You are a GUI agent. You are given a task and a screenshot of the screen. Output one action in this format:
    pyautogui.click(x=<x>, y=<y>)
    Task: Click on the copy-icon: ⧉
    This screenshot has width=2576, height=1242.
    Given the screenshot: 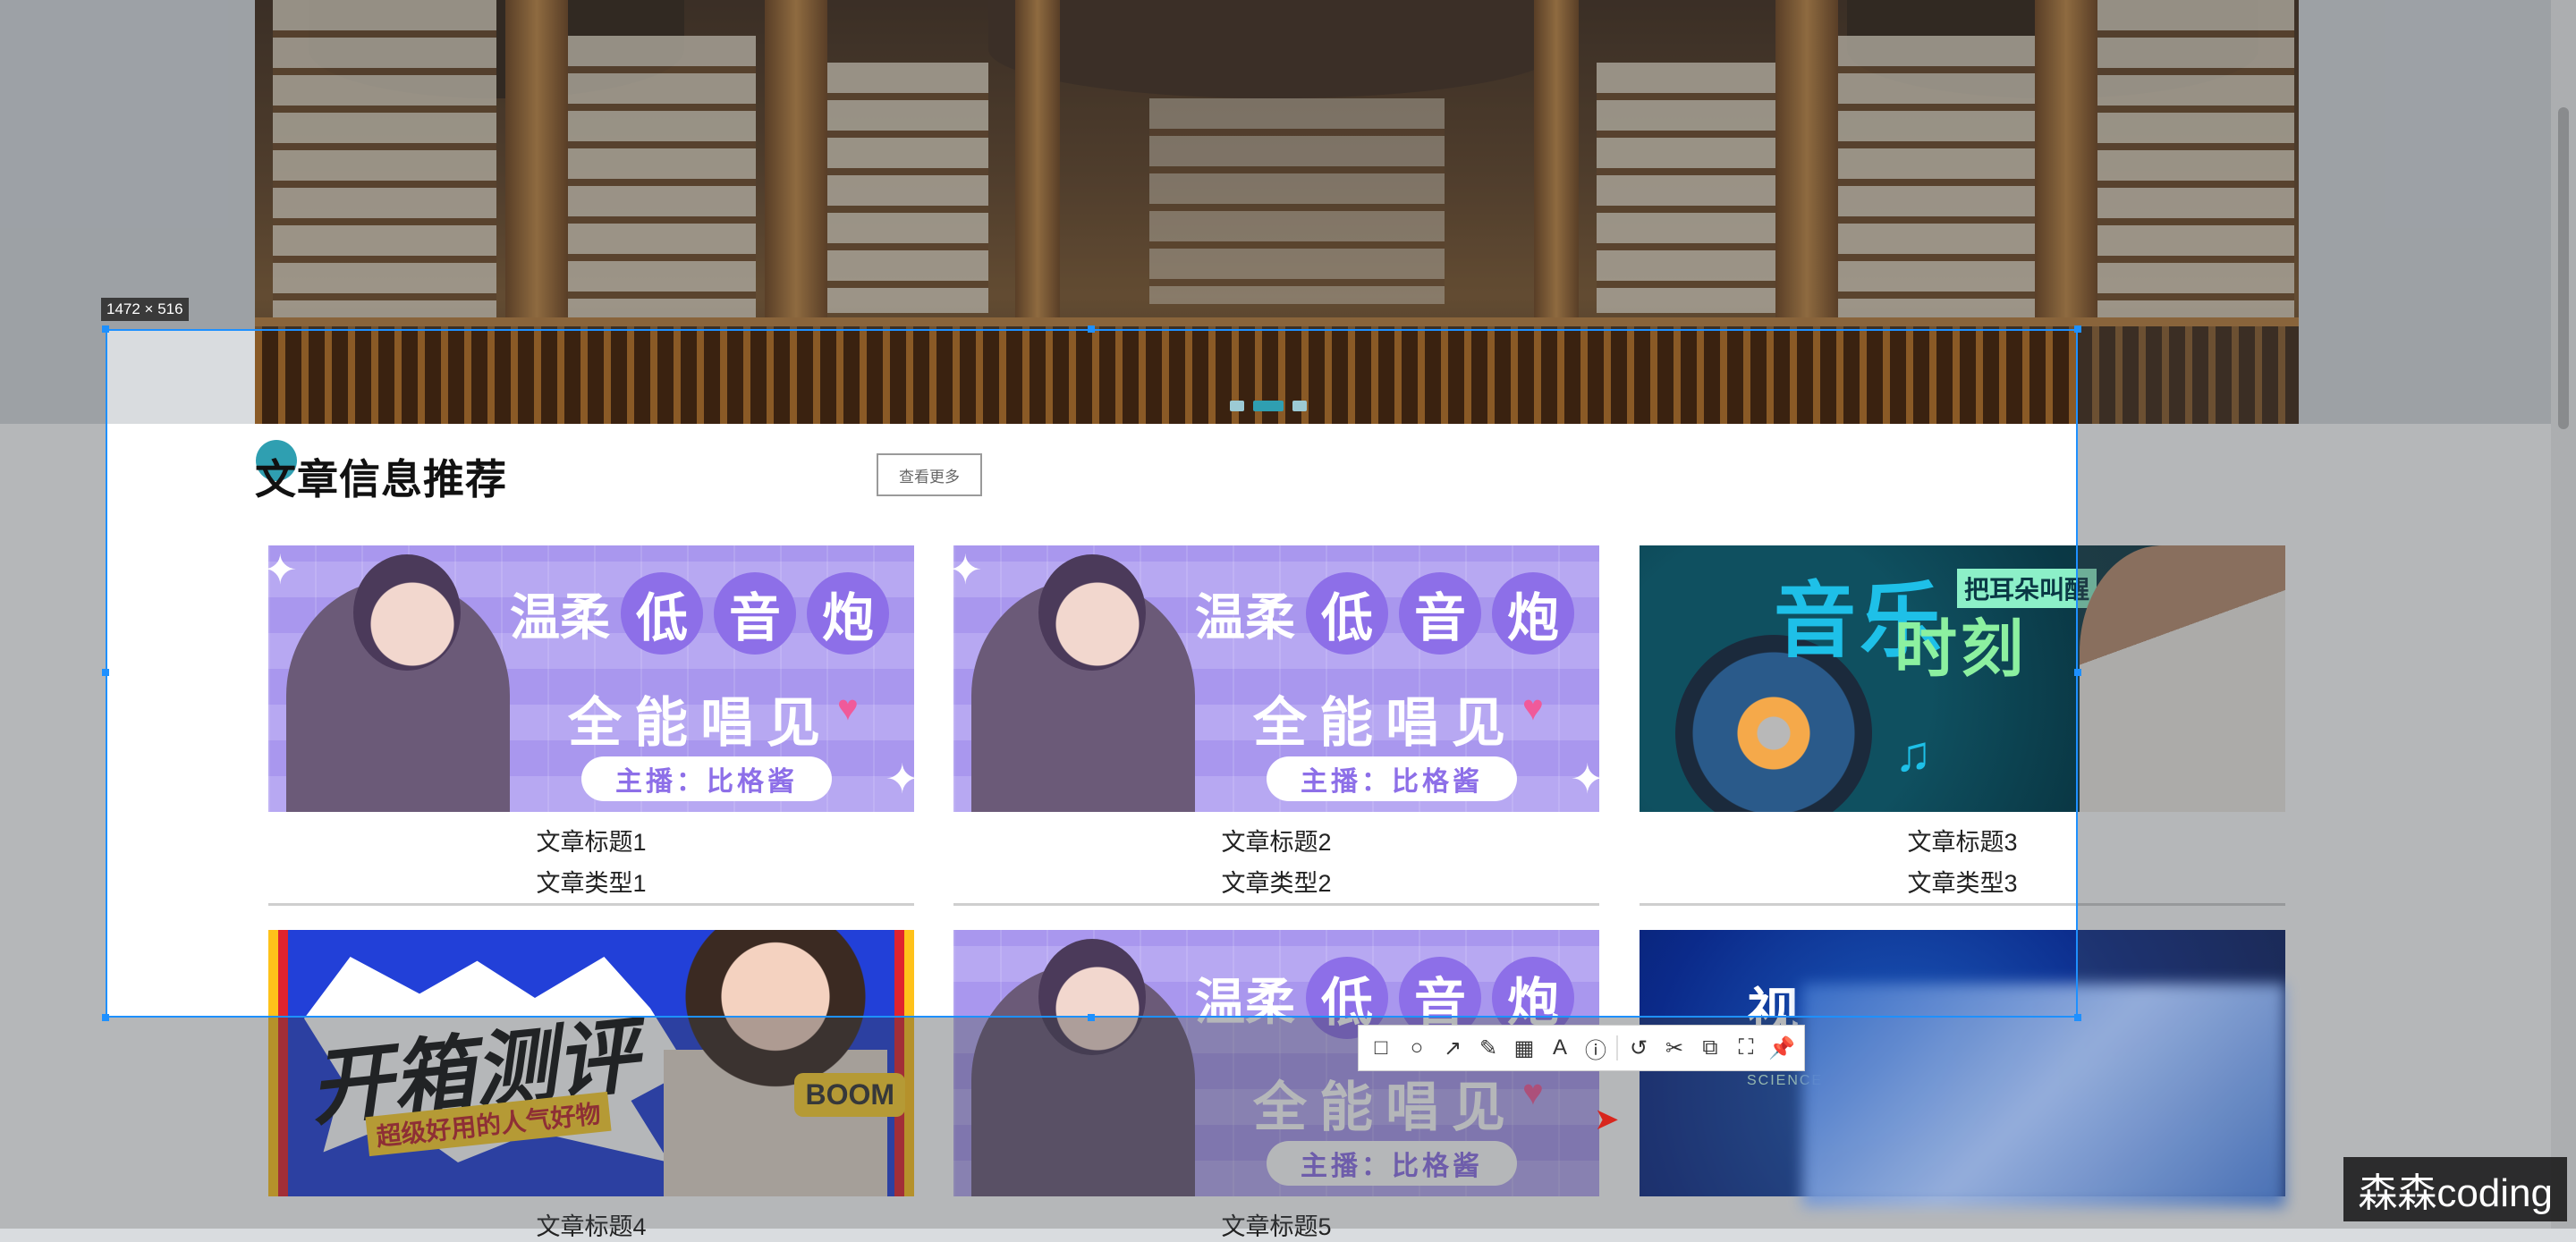 What is the action you would take?
    pyautogui.click(x=1710, y=1048)
    